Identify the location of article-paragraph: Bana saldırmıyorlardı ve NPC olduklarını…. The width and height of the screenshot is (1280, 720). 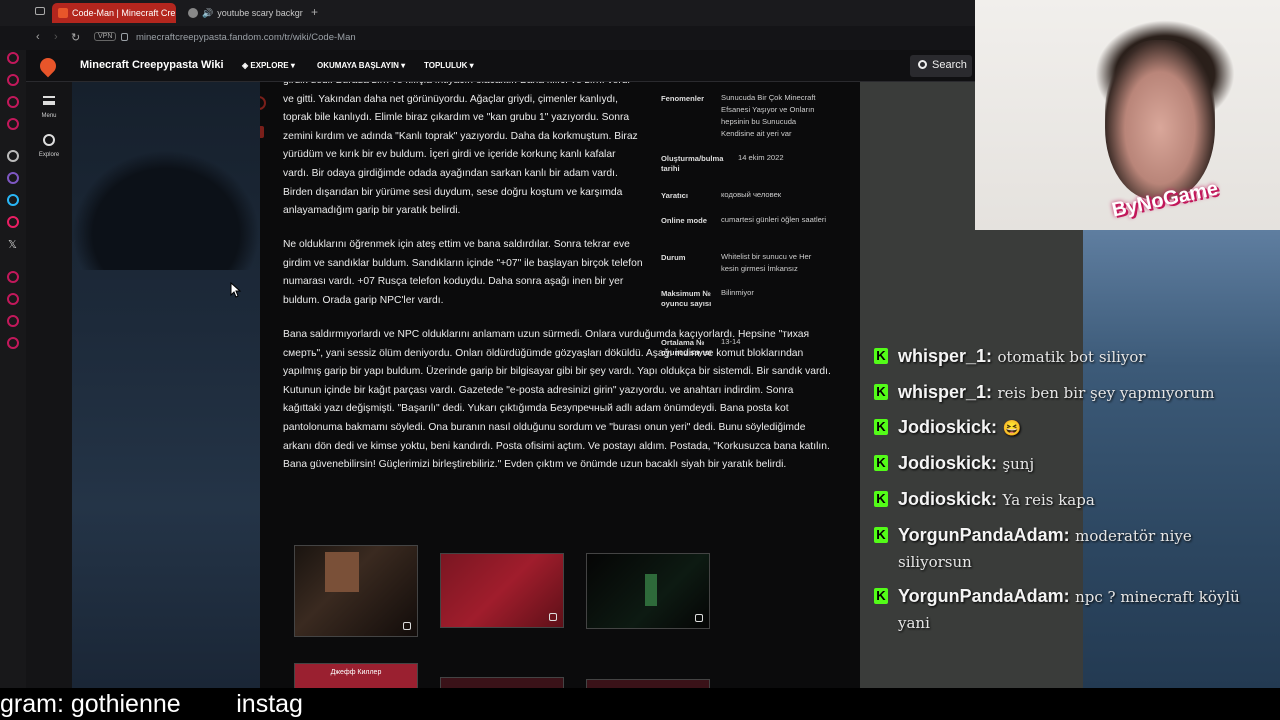
(557, 400).